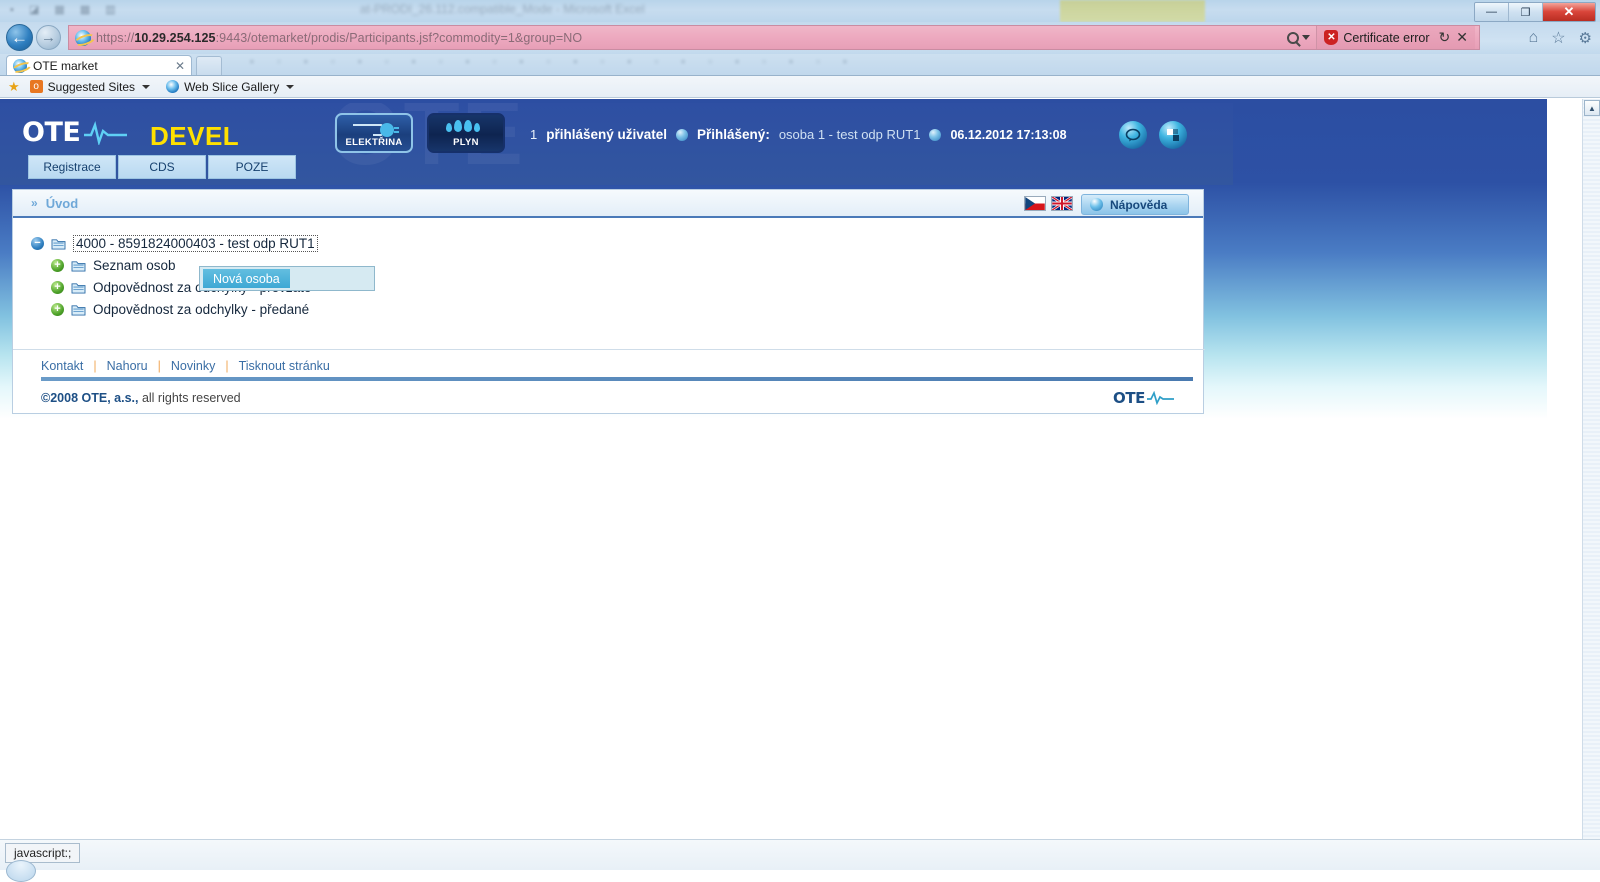  Describe the element at coordinates (65, 66) in the screenshot. I see `tab-title: OTE market` at that location.